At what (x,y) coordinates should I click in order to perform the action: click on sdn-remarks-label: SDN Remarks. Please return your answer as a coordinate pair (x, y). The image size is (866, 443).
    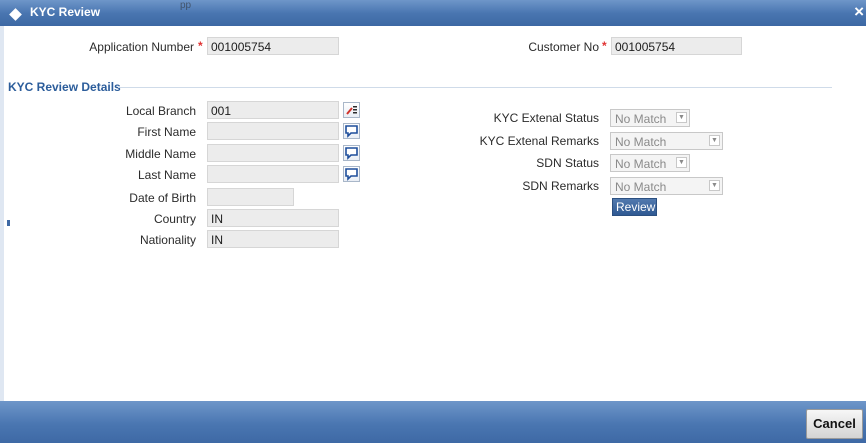
    Looking at the image, I should click on (560, 186).